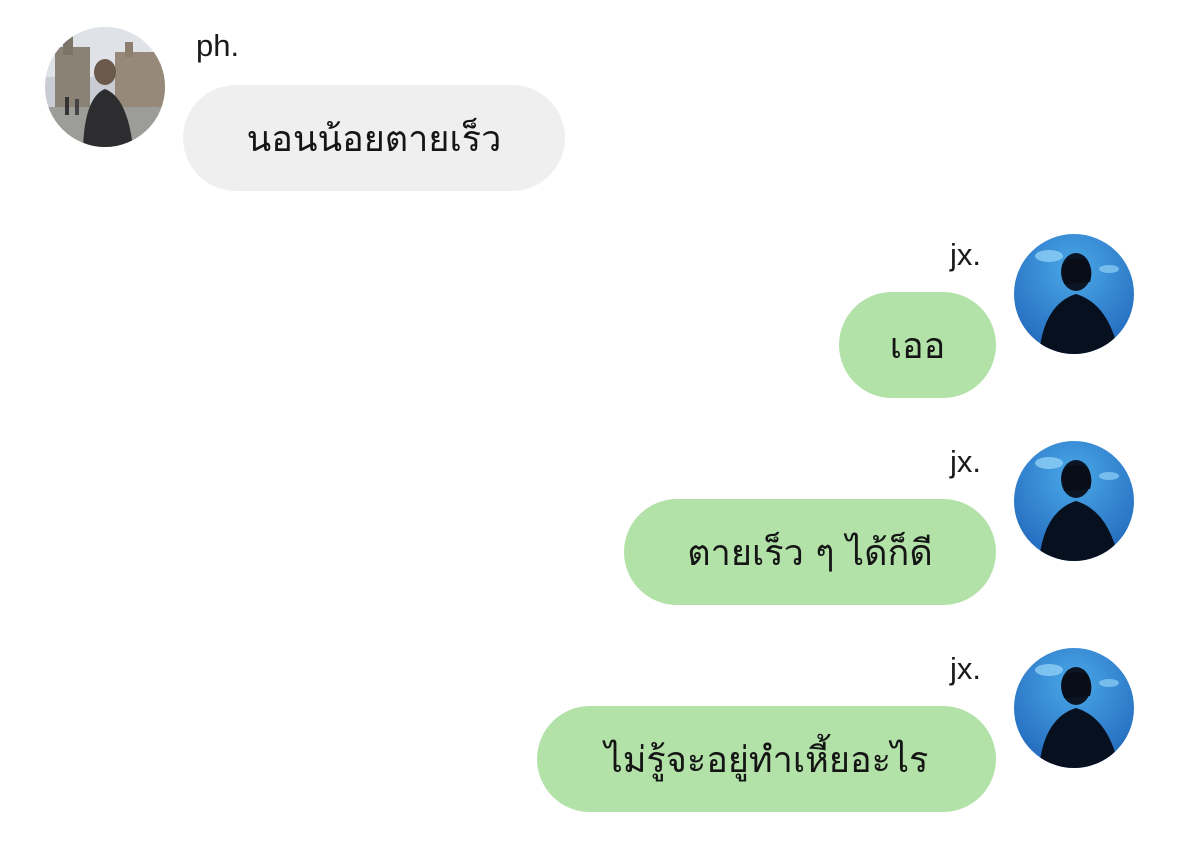 This screenshot has width=1179, height=844. I want to click on message-text: ตายเร็ว ๆ ได้ก็ดี, so click(810, 553).